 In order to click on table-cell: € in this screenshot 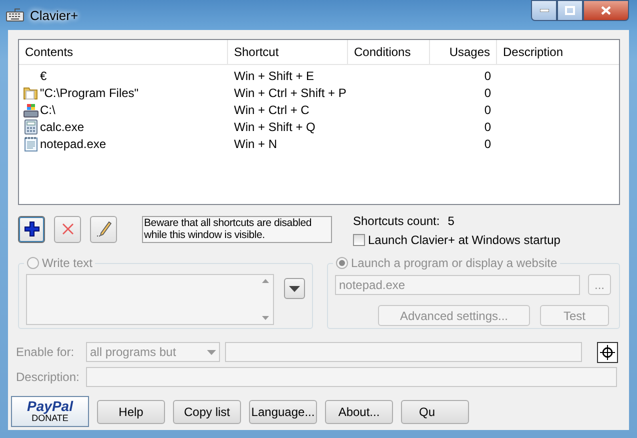, I will do `click(43, 75)`.